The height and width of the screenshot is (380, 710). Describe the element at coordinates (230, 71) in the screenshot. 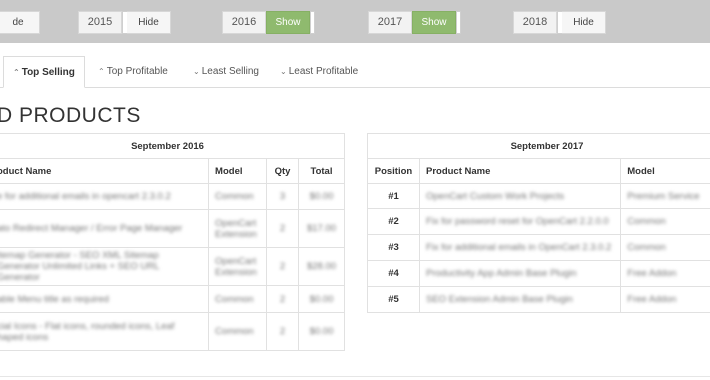

I see `tab-label: Least Selling` at that location.